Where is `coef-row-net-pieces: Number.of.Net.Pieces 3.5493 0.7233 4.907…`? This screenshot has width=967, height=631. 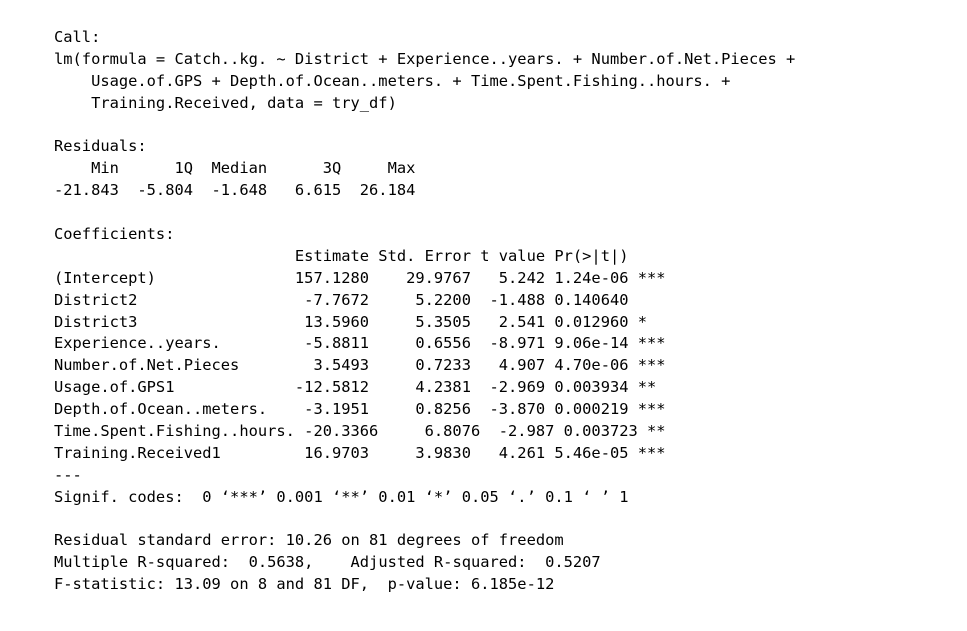 coef-row-net-pieces: Number.of.Net.Pieces 3.5493 0.7233 4.907… is located at coordinates (360, 365).